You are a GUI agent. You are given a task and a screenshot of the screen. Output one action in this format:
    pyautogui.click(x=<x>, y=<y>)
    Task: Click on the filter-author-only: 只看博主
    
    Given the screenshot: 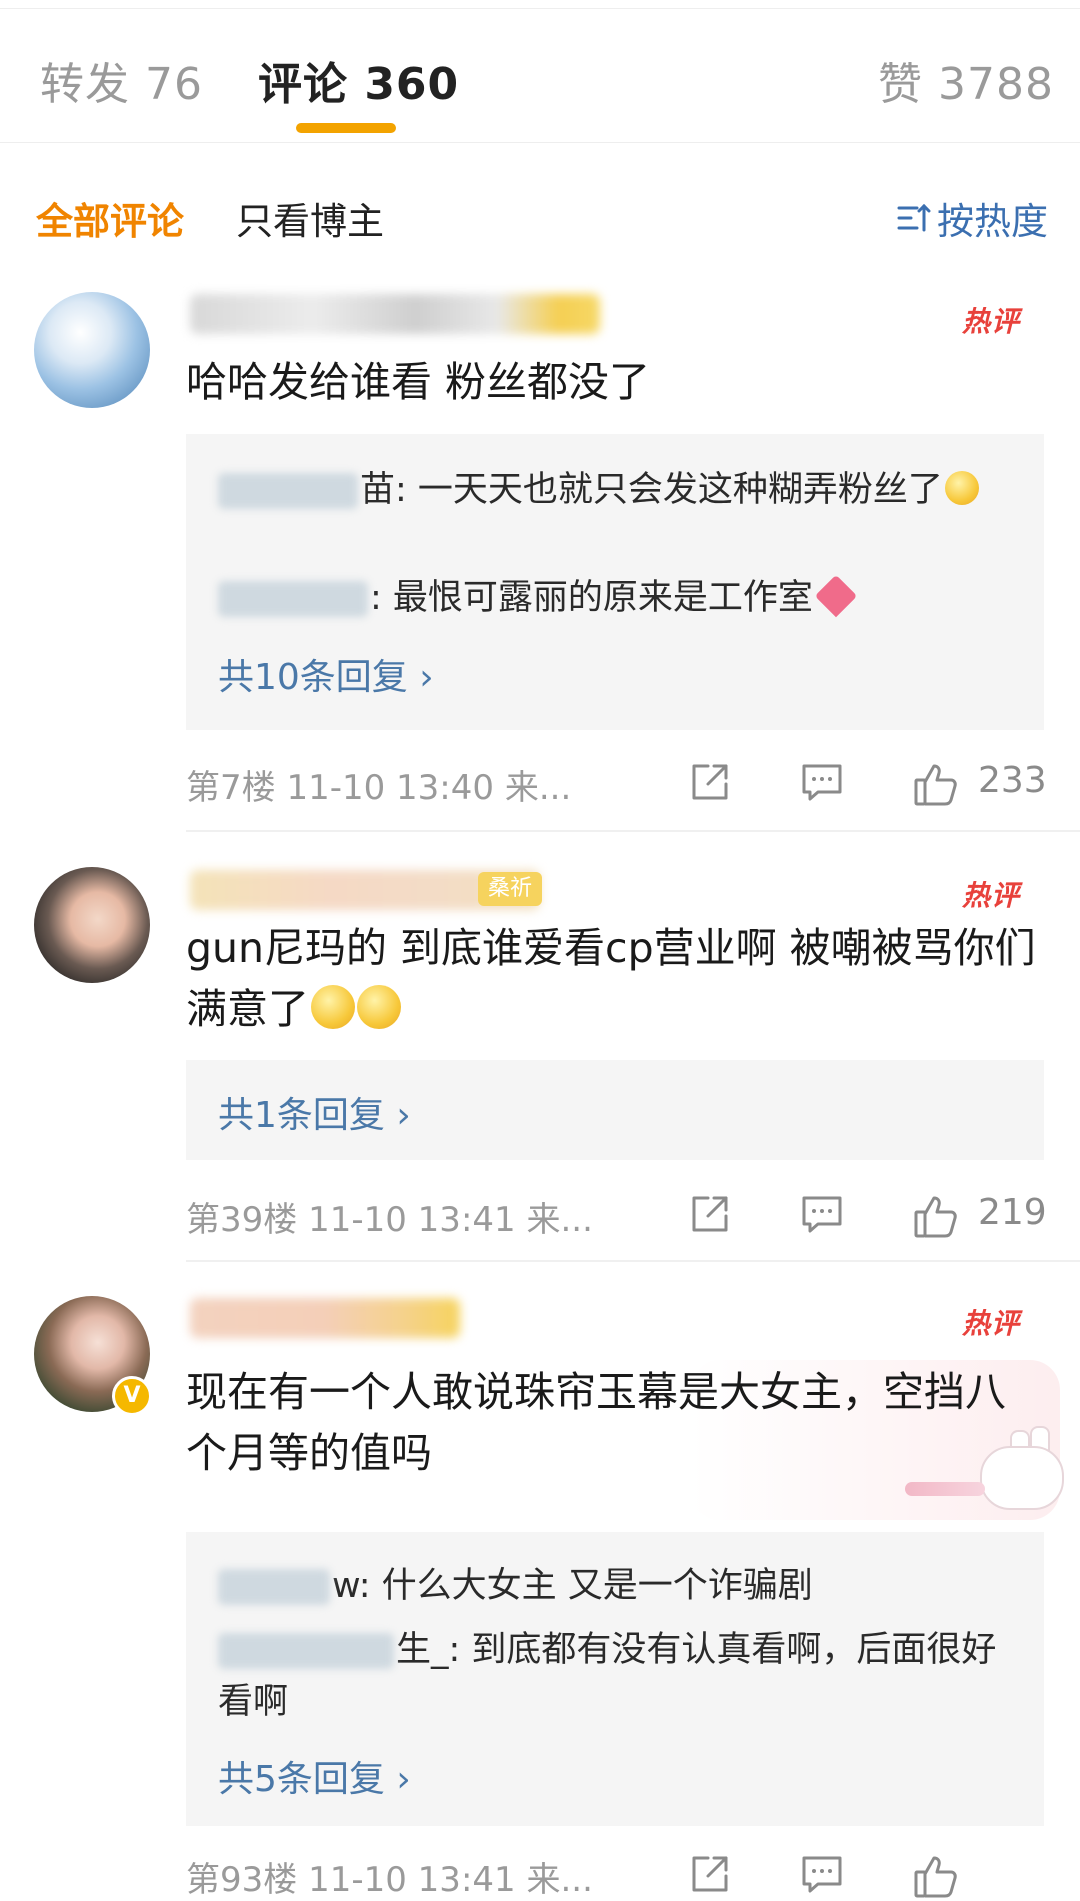 What is the action you would take?
    pyautogui.click(x=310, y=218)
    